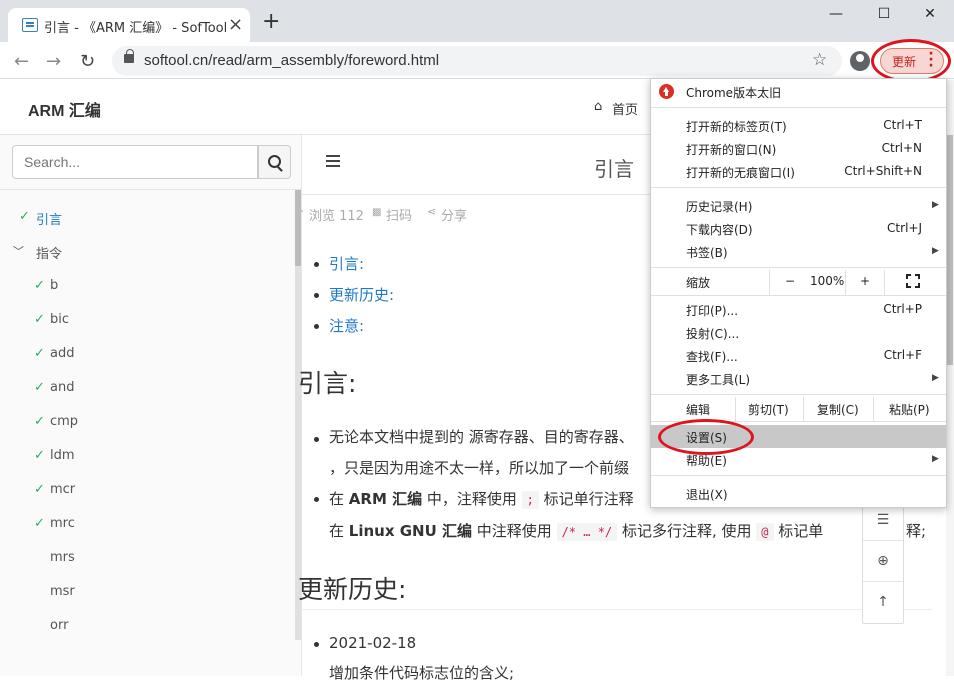 This screenshot has width=954, height=684. Describe the element at coordinates (481, 437) in the screenshot. I see `intro-paragraph-line1: 无论本文档中提到的 源寄存器、目的寄存器、` at that location.